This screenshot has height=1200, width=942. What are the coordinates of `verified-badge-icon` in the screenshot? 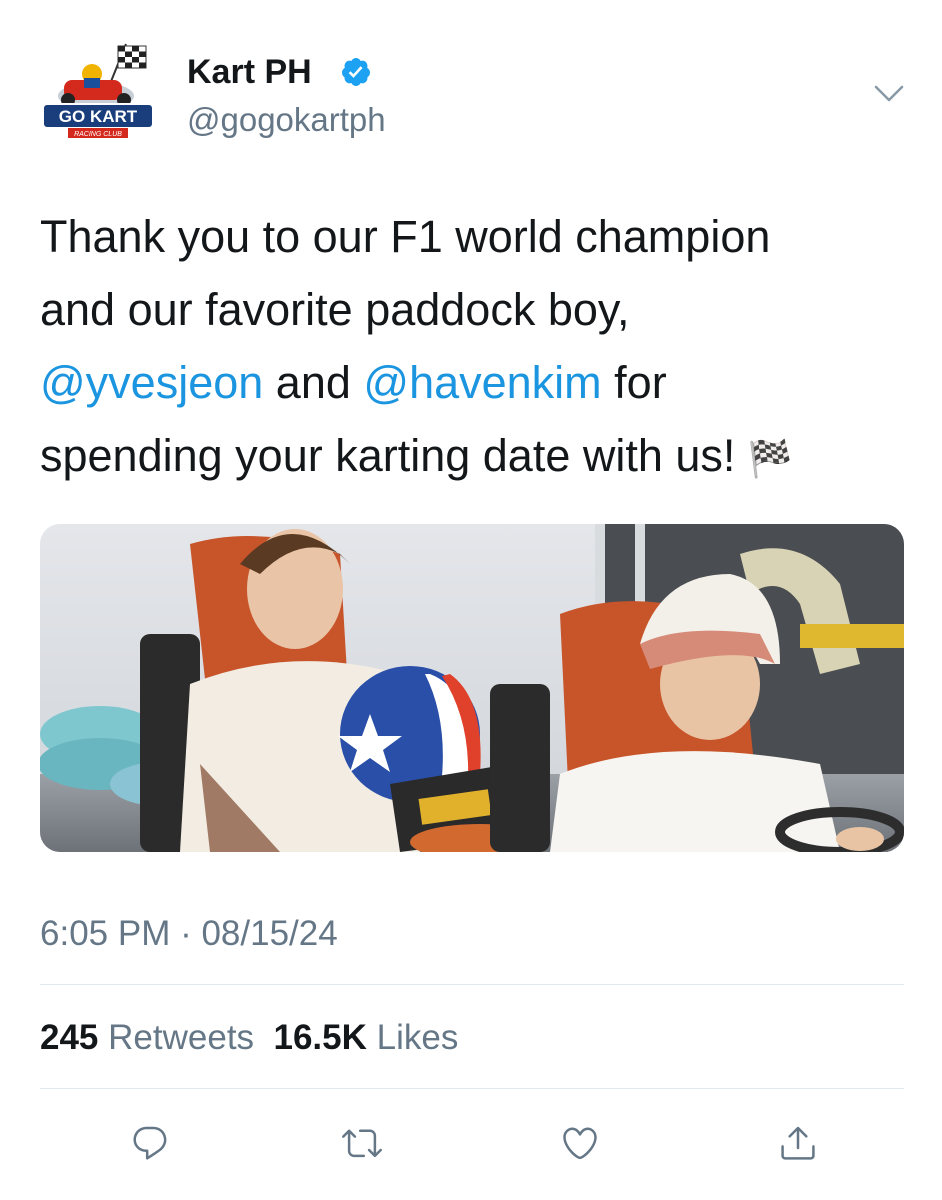 It's located at (355, 72).